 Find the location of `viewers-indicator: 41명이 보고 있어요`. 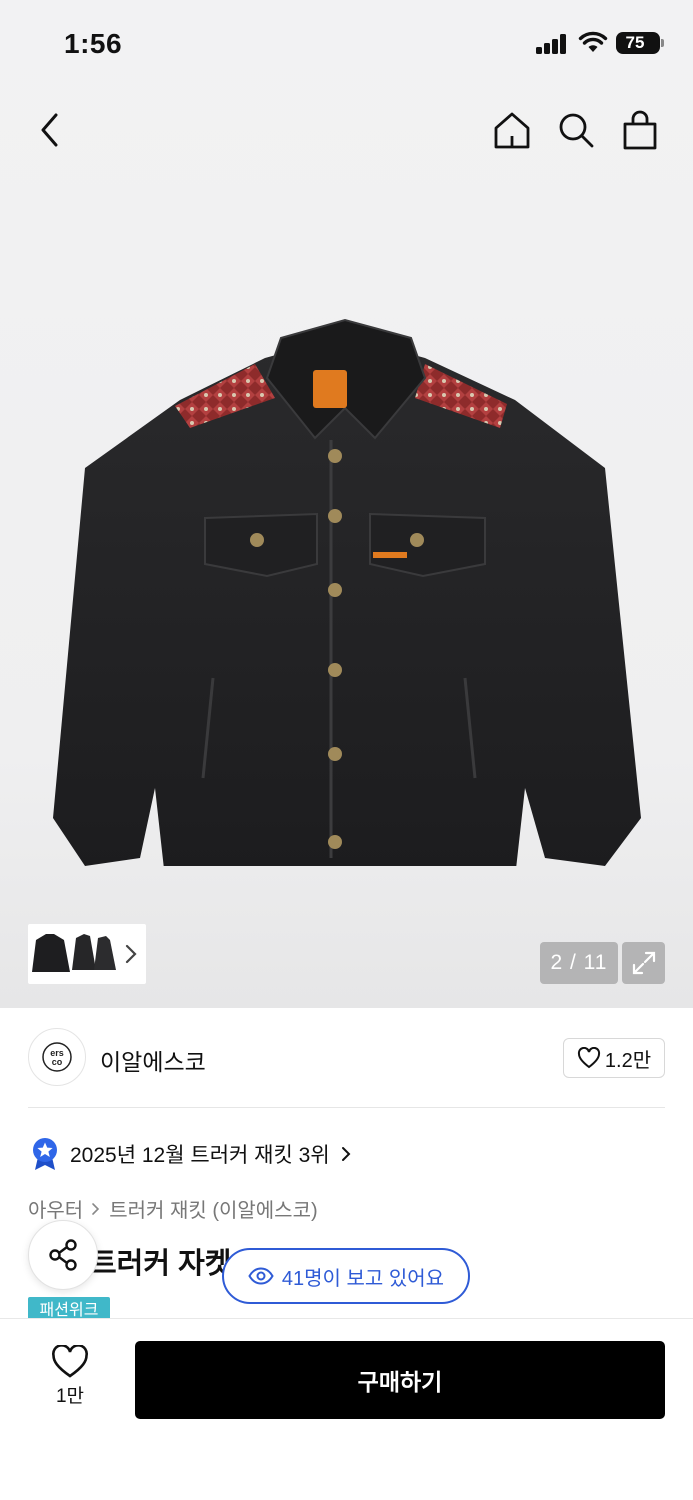

viewers-indicator: 41명이 보고 있어요 is located at coordinates (346, 1276).